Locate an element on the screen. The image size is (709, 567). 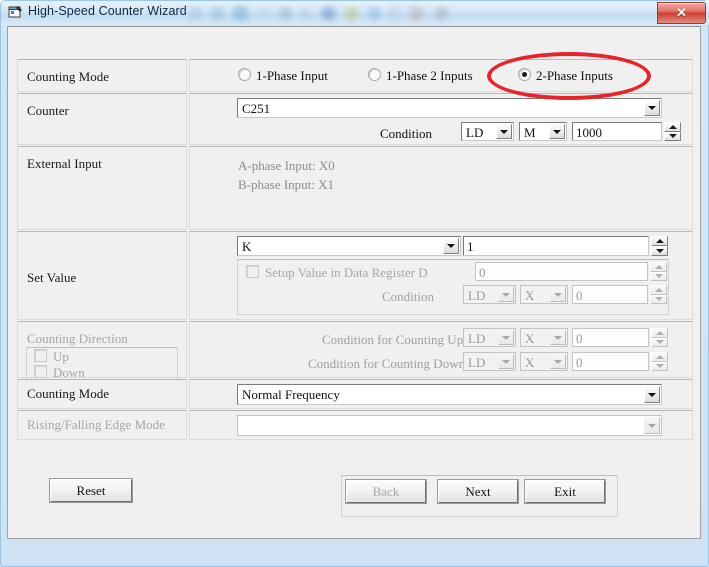
row-label-counting-mode-top: Counting Mode is located at coordinates (102, 75).